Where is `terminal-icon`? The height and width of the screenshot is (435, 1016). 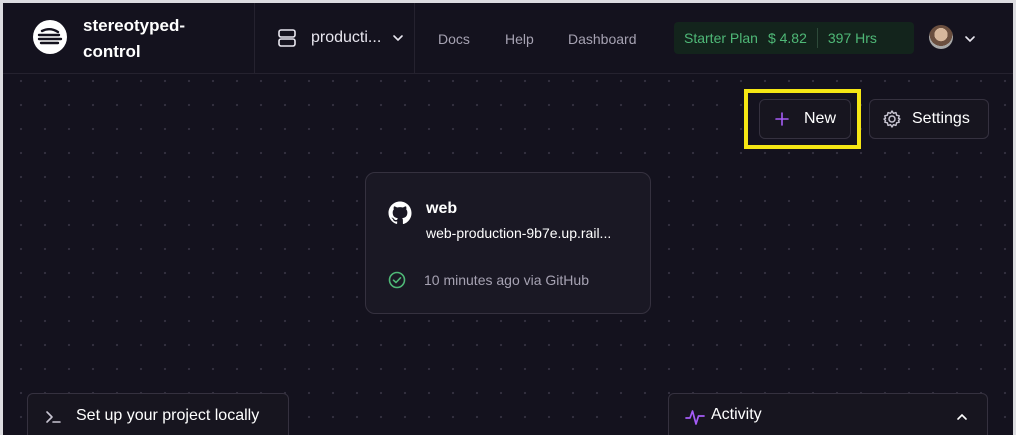 terminal-icon is located at coordinates (53, 417).